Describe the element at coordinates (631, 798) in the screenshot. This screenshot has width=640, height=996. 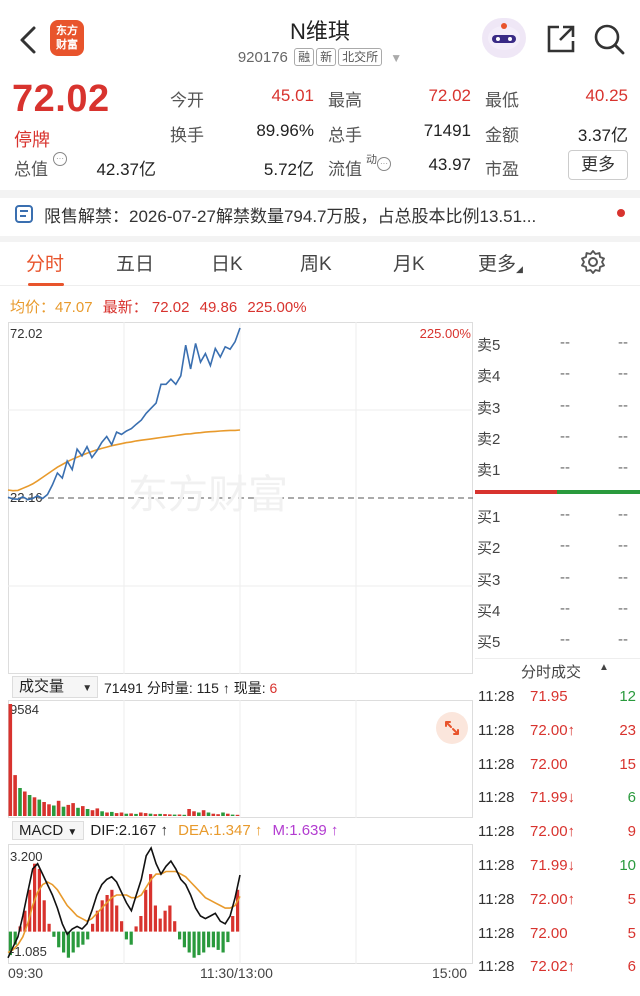
I see `trade-volume: 6` at that location.